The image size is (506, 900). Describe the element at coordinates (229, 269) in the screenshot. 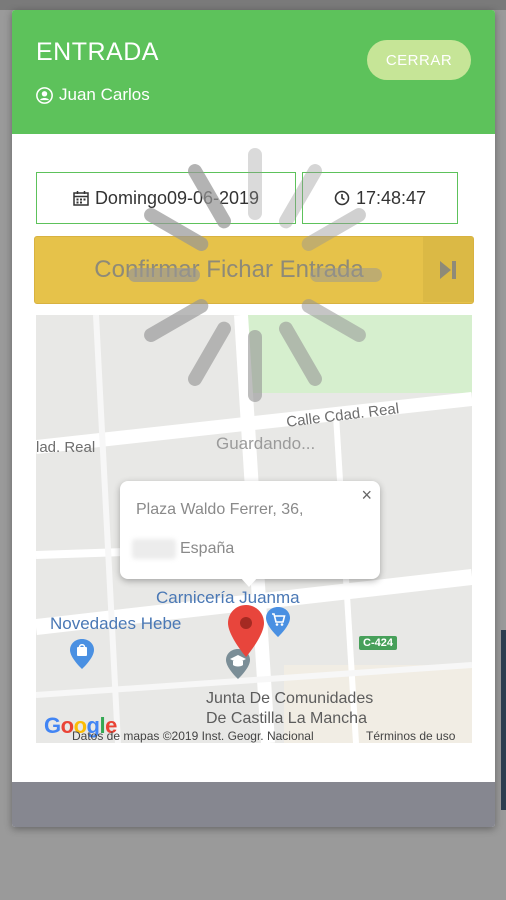

I see `confirm-button-label: Confirmar Fichar Entrada` at that location.